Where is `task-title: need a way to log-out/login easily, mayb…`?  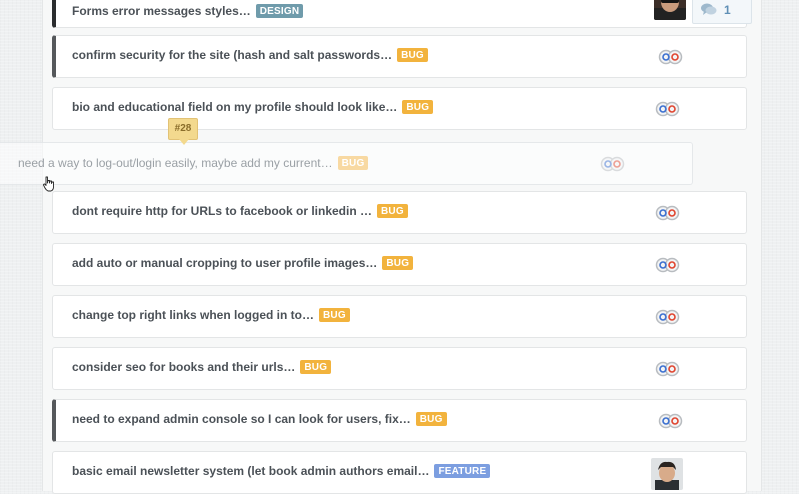
task-title: need a way to log-out/login easily, mayb… is located at coordinates (193, 163).